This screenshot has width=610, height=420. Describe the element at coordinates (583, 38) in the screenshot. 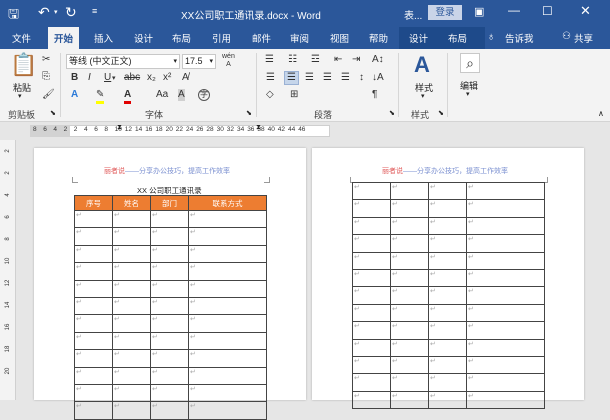

I see `share-button: 共享` at that location.